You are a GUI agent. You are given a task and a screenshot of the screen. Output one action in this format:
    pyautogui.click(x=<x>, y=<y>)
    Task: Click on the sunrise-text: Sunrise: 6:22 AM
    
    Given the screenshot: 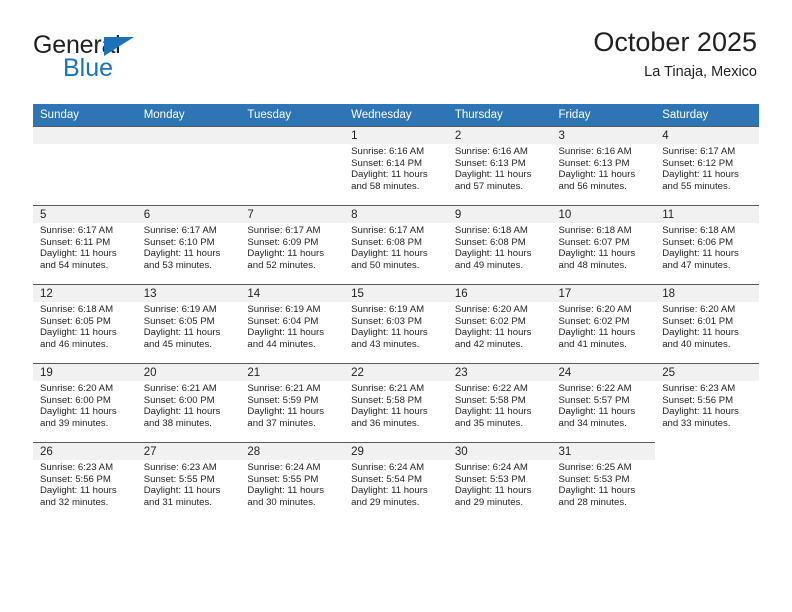 What is the action you would take?
    pyautogui.click(x=595, y=388)
    